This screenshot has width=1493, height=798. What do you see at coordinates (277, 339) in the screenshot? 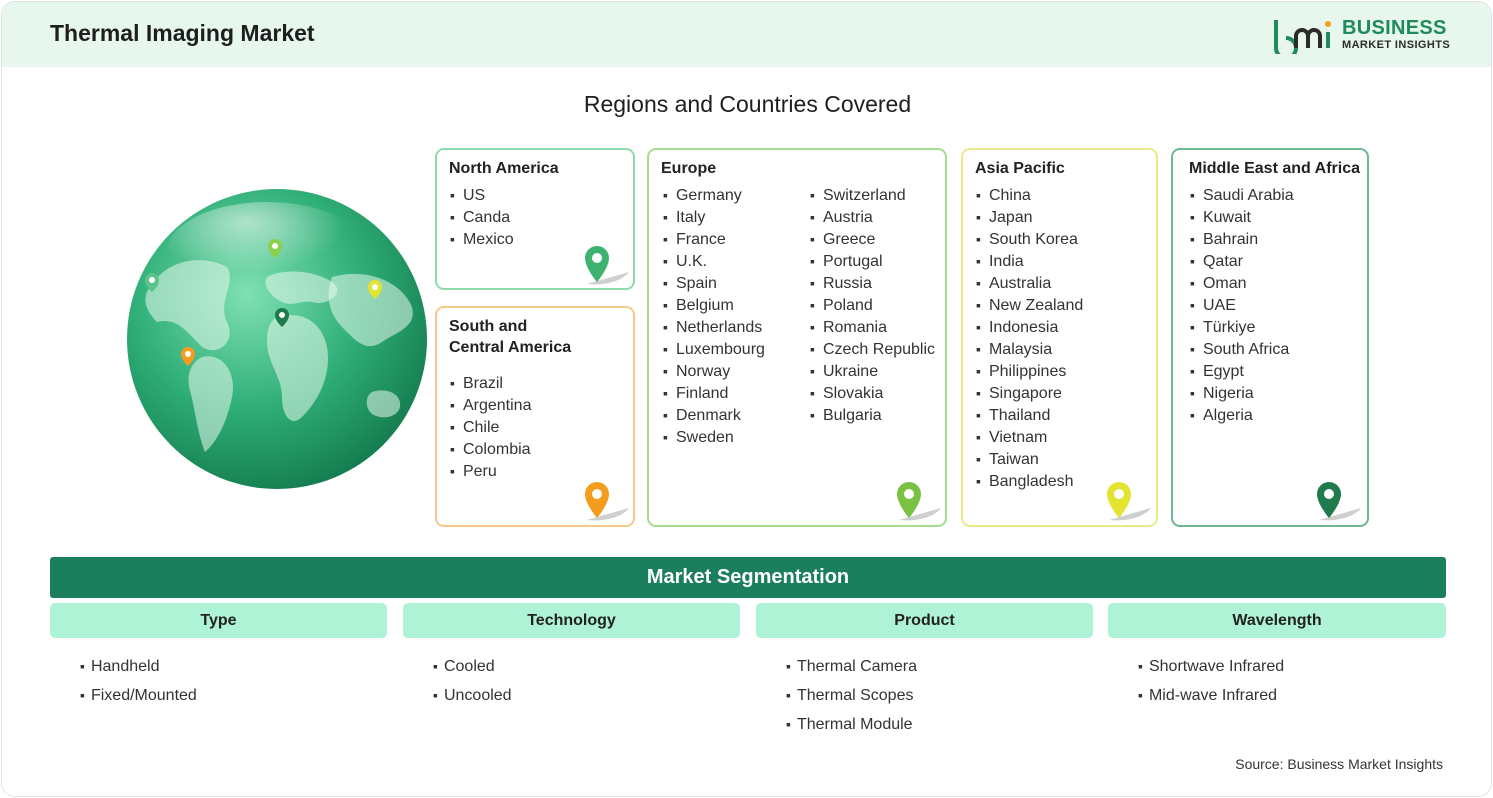
I see `globe-illustration` at bounding box center [277, 339].